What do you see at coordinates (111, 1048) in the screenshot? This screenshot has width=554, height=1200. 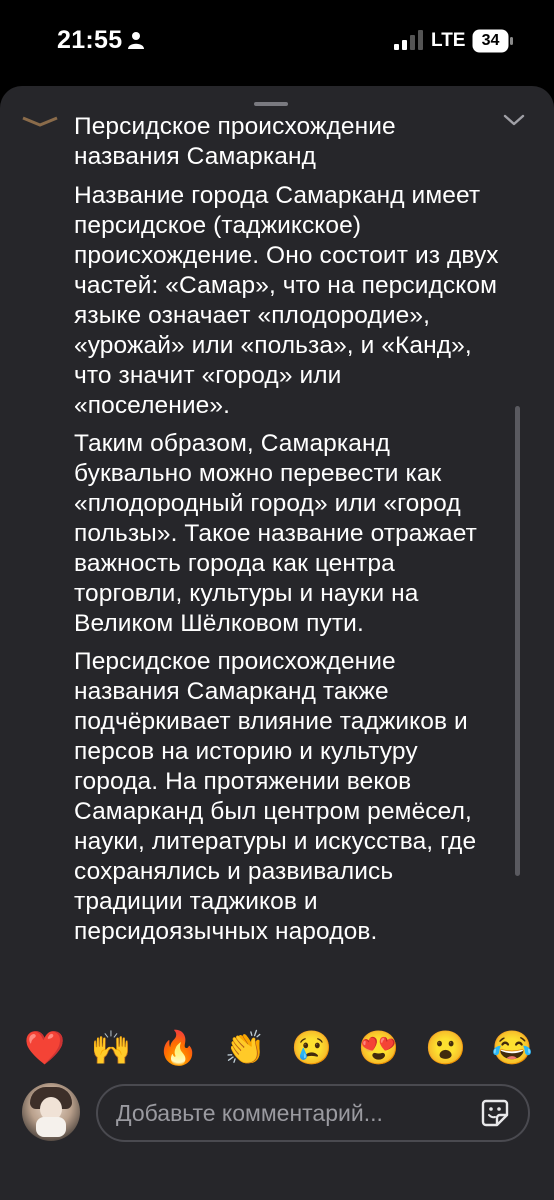 I see `reaction-raised-hands-icon: 🙌` at bounding box center [111, 1048].